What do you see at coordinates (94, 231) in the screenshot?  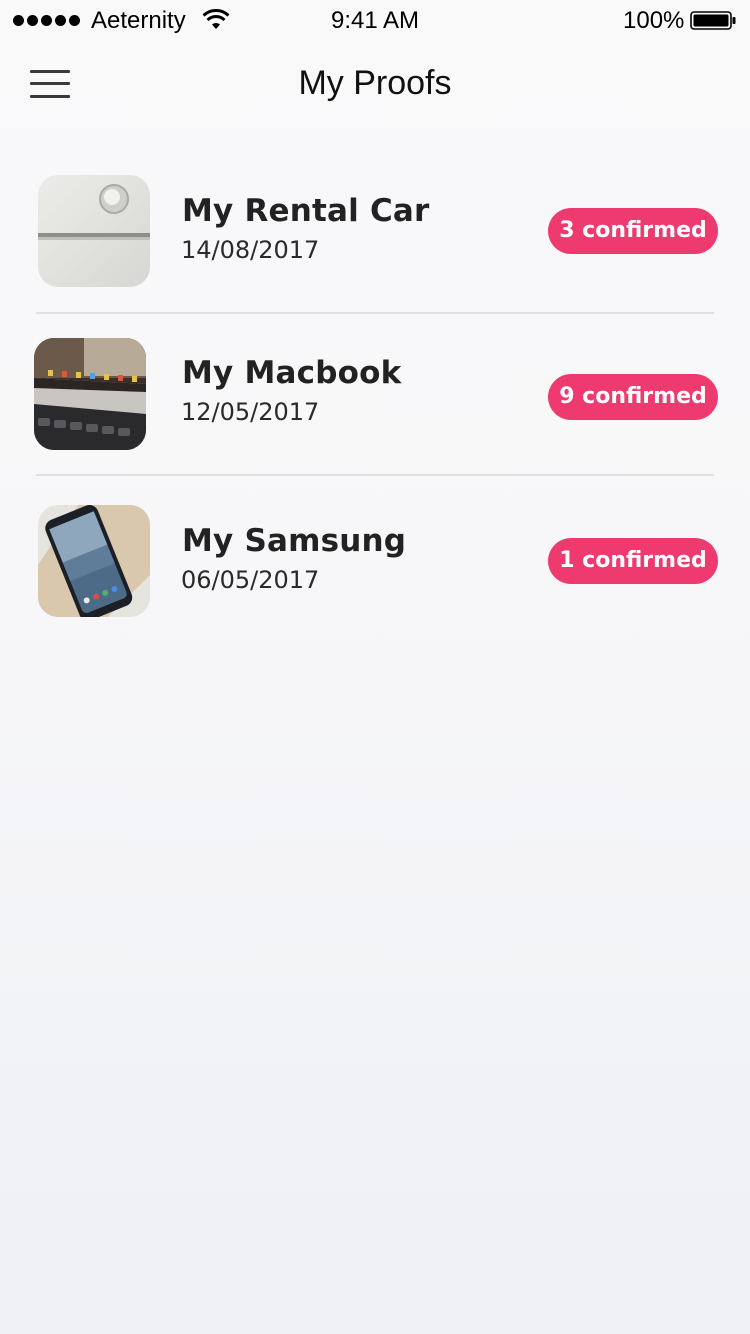 I see `rental-car-thumbnail` at bounding box center [94, 231].